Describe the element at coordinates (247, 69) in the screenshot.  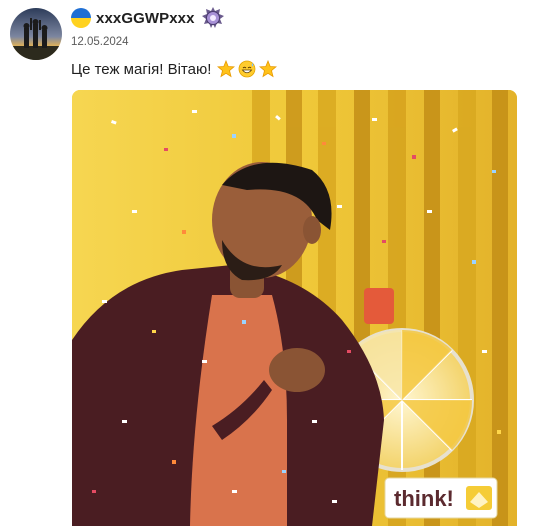
I see `grinning-sweat-emoji-icon` at that location.